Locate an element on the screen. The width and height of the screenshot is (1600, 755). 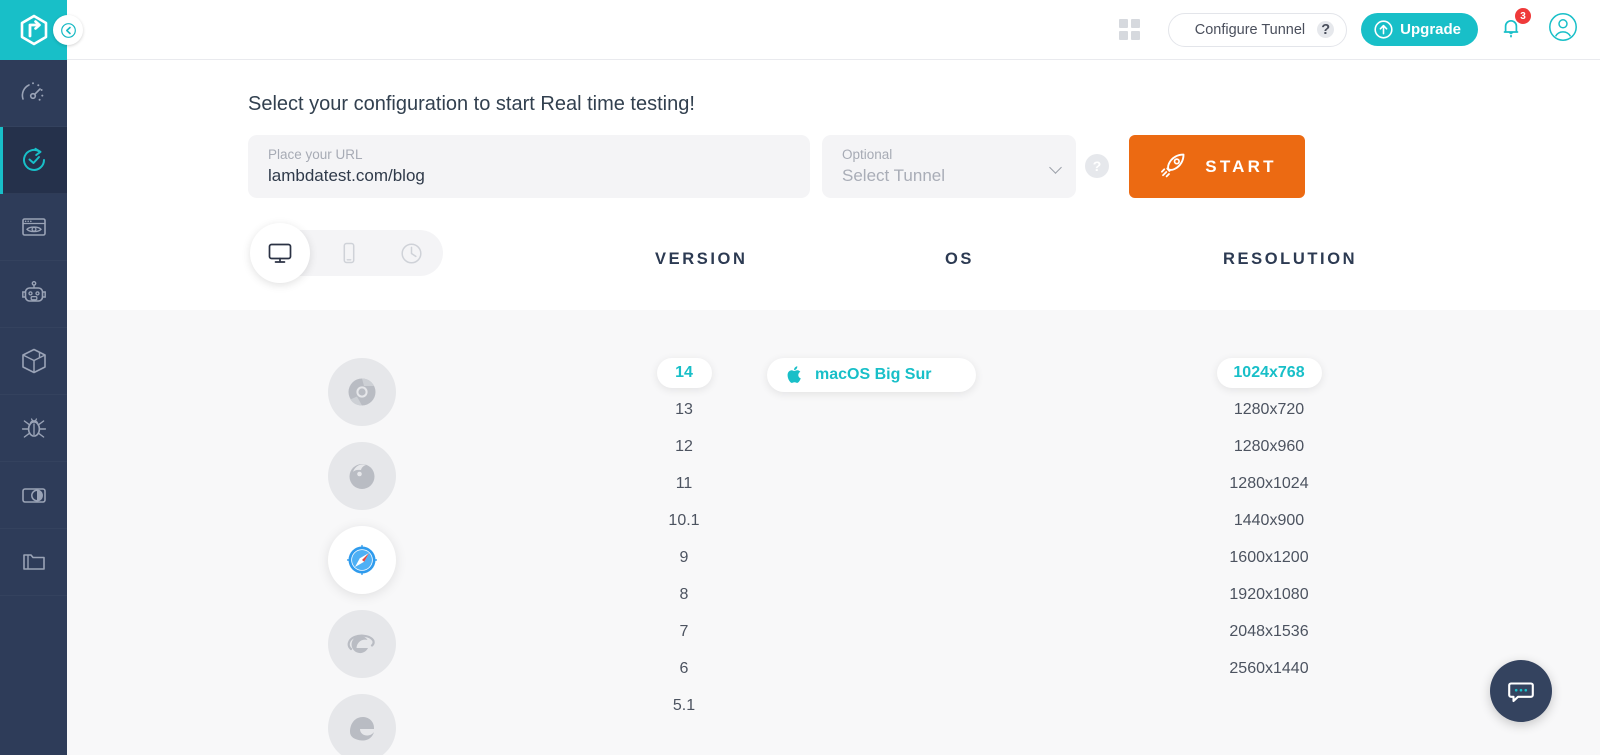
sidebar-item-dashboard is located at coordinates (33, 93).